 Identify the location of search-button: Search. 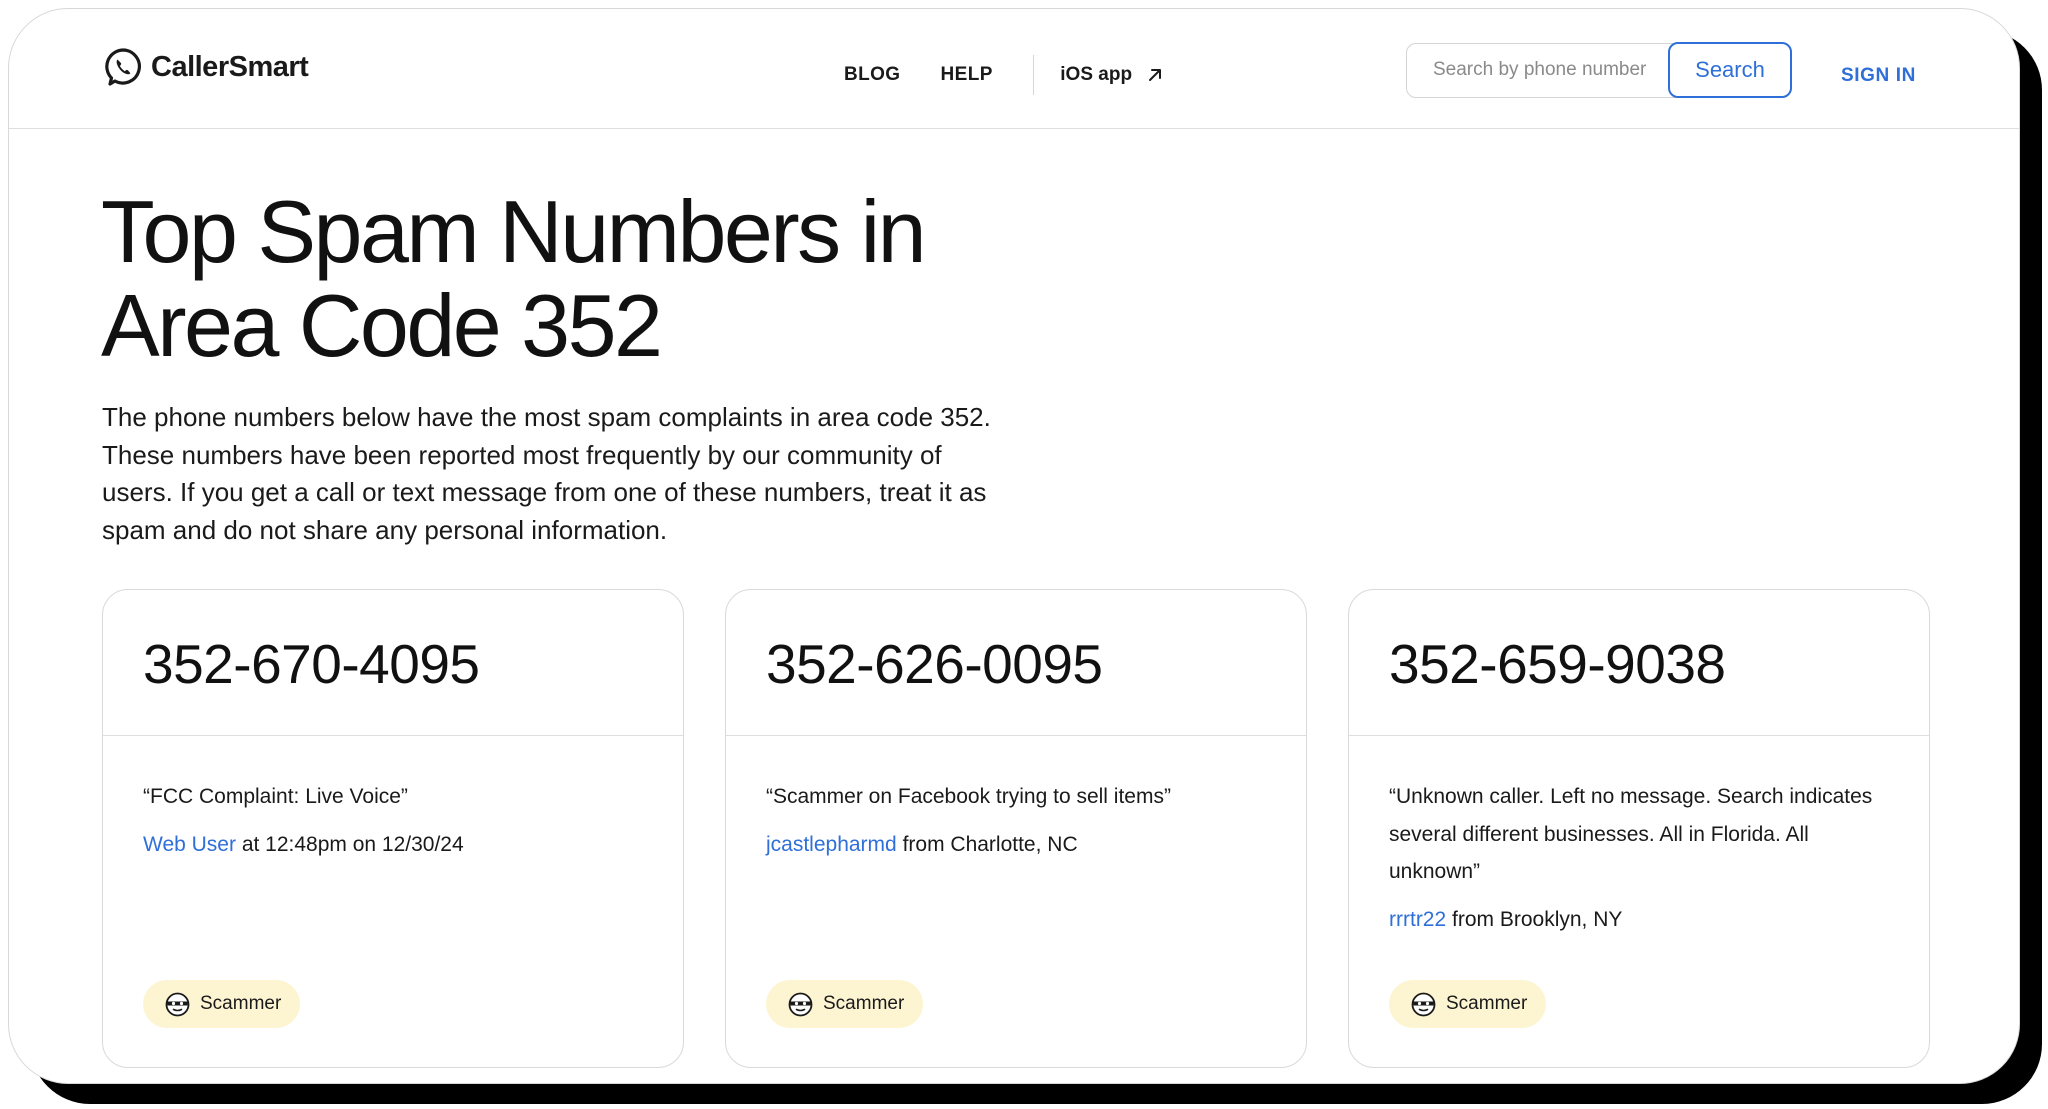
(1730, 70).